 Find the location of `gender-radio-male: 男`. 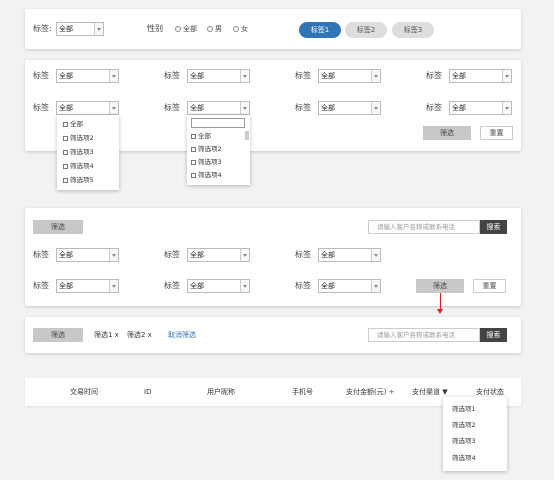

gender-radio-male: 男 is located at coordinates (214, 29).